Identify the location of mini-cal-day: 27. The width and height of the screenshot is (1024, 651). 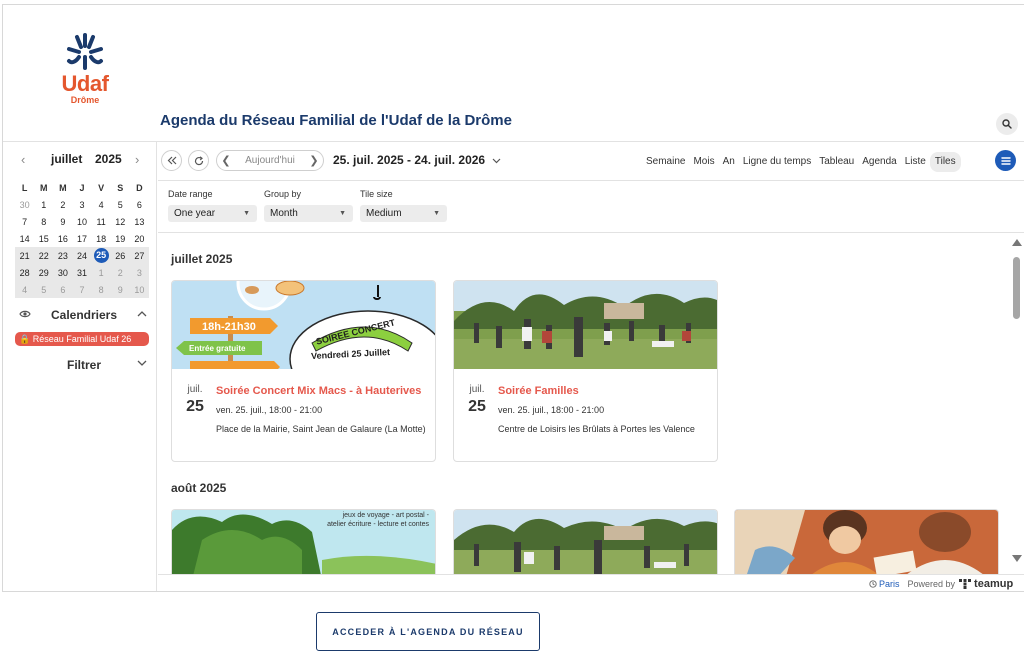
(139, 255).